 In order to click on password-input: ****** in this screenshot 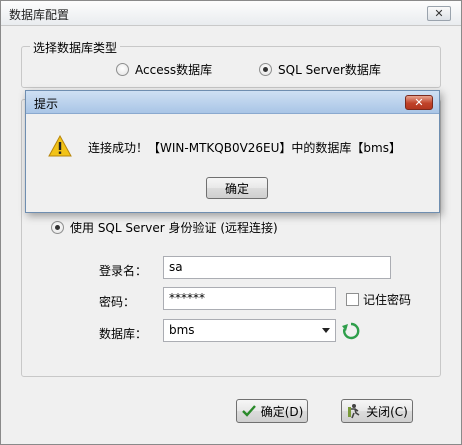, I will do `click(249, 298)`.